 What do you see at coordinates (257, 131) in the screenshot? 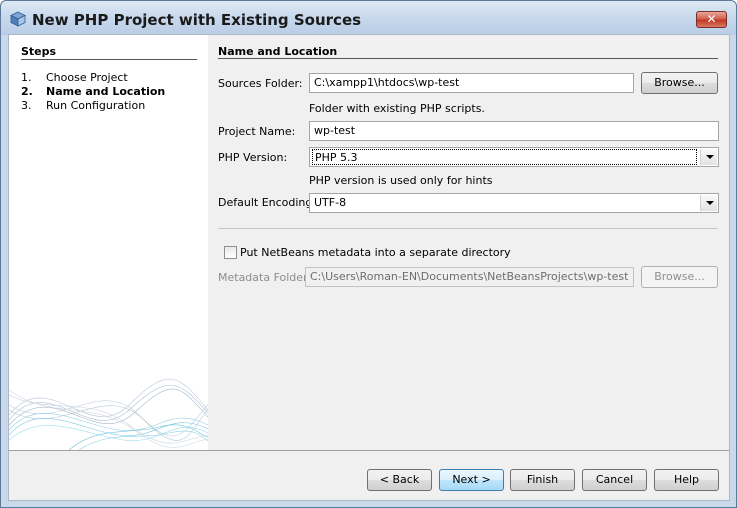
I see `project-name-label: Project Name:` at bounding box center [257, 131].